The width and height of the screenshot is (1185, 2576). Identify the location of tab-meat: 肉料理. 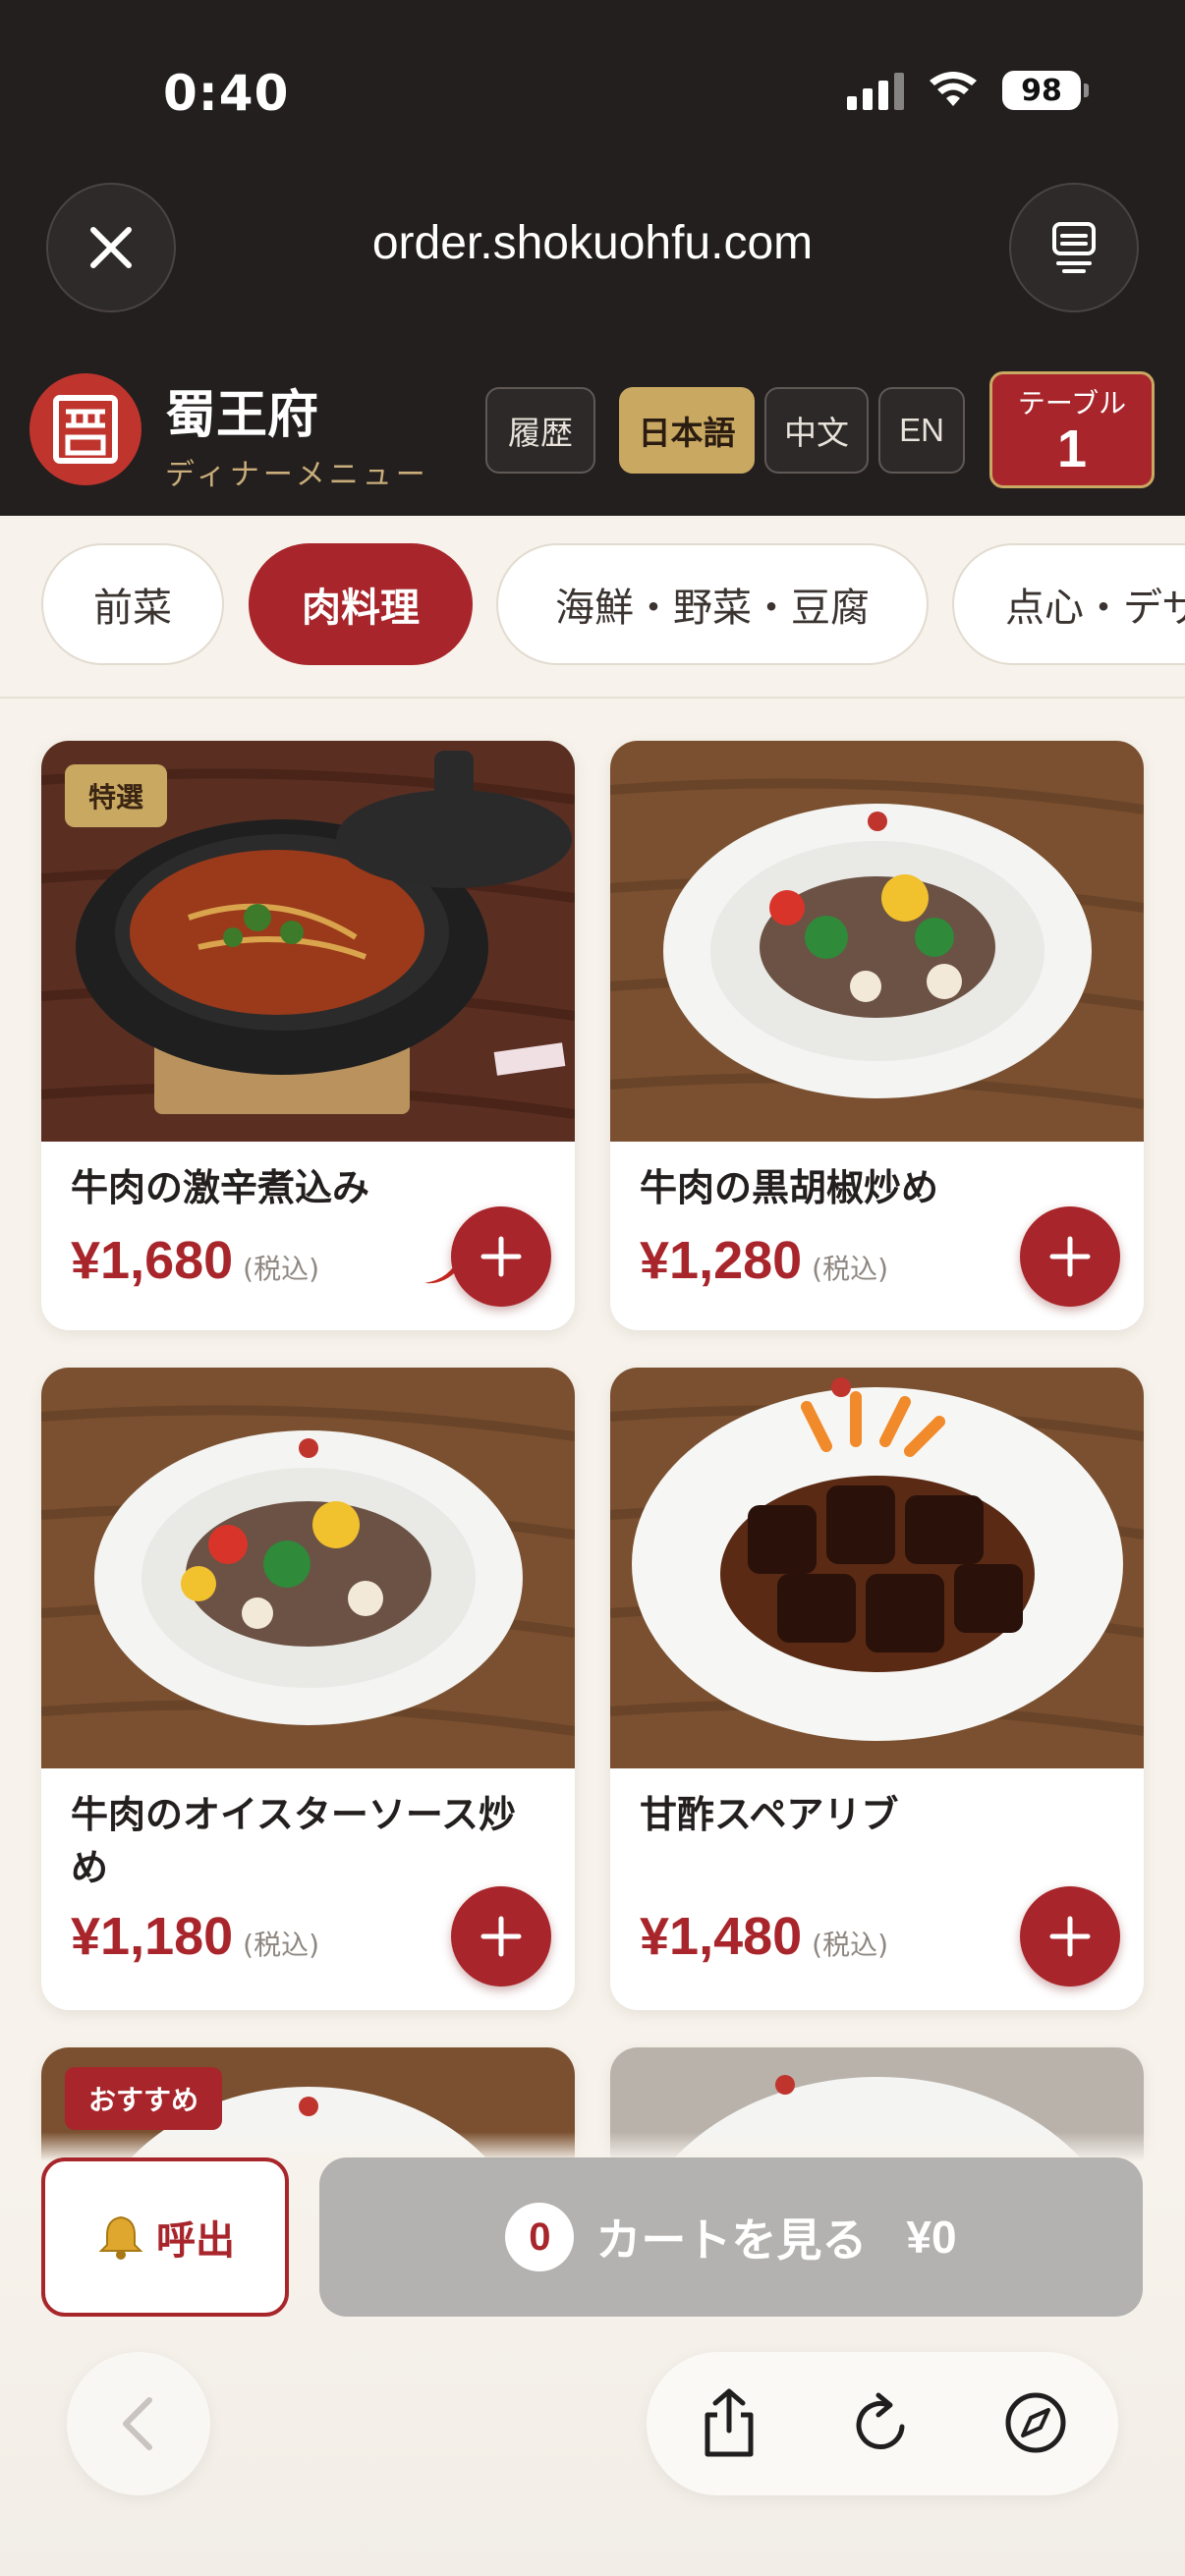
(361, 604).